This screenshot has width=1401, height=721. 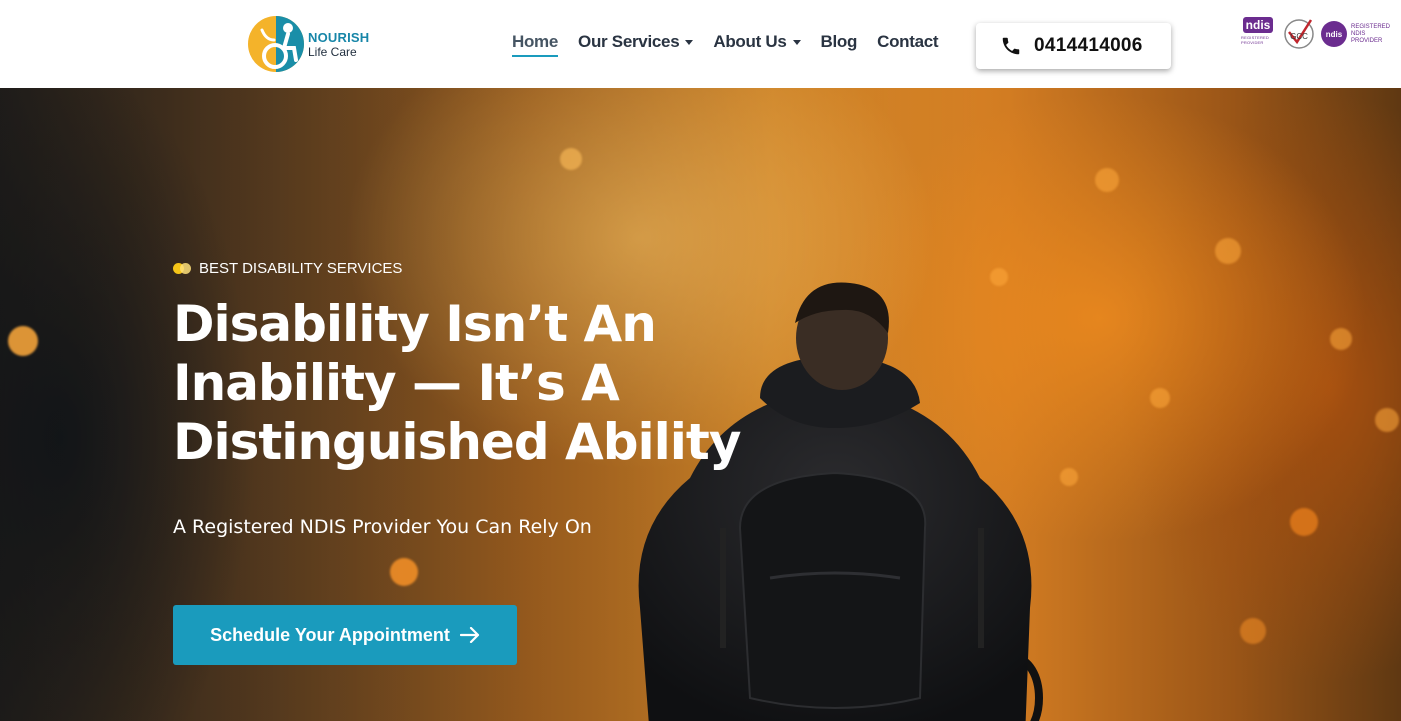 What do you see at coordinates (750, 41) in the screenshot?
I see `nav-about-us-label: About Us` at bounding box center [750, 41].